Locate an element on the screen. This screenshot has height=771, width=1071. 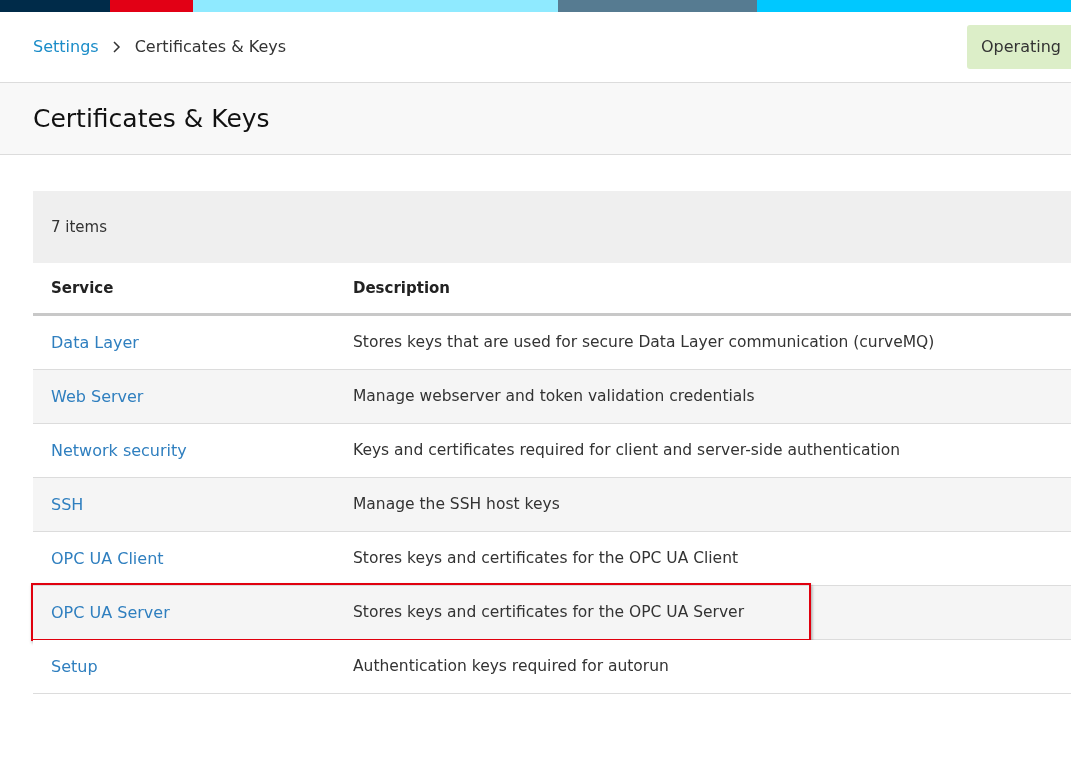
service-link: SSH is located at coordinates (184, 504).